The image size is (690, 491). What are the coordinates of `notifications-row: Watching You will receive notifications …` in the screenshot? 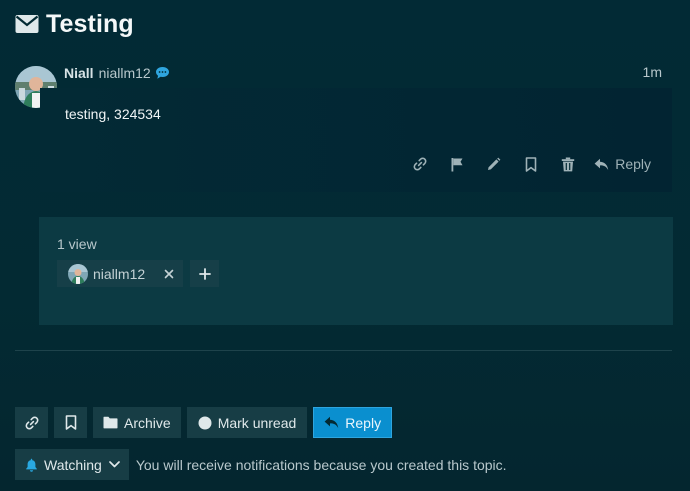 It's located at (261, 464).